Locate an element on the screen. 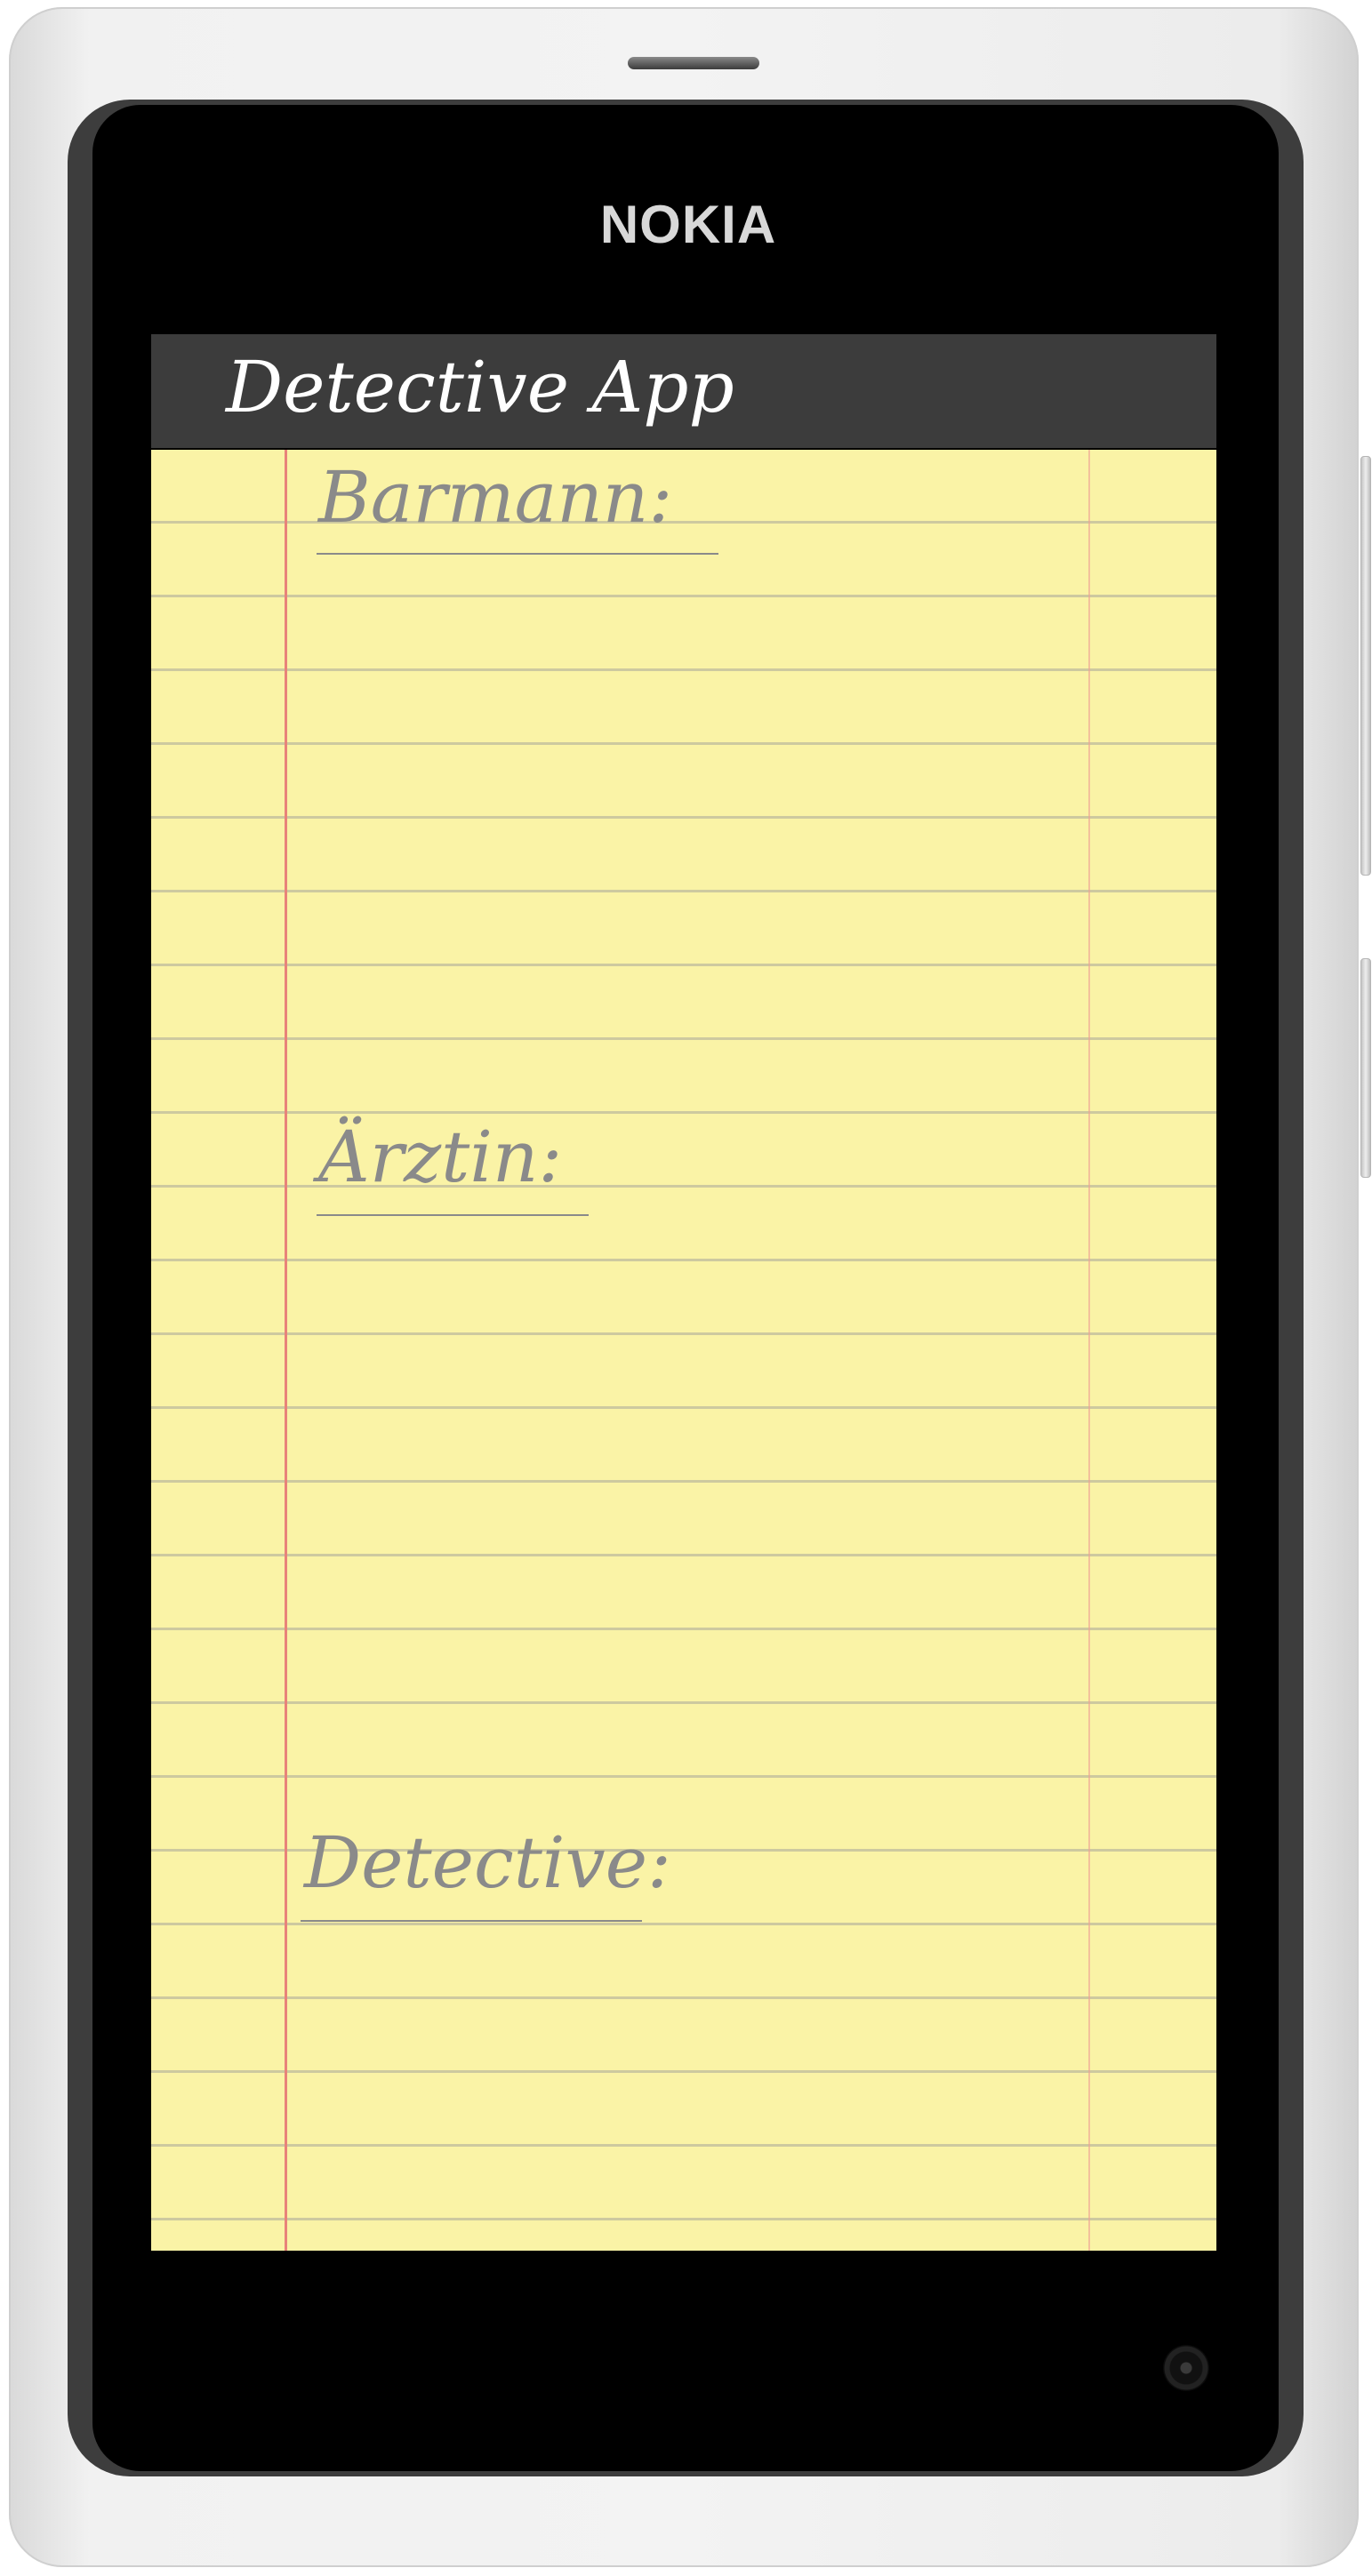 This screenshot has height=2576, width=1372. volume-button is located at coordinates (1365, 666).